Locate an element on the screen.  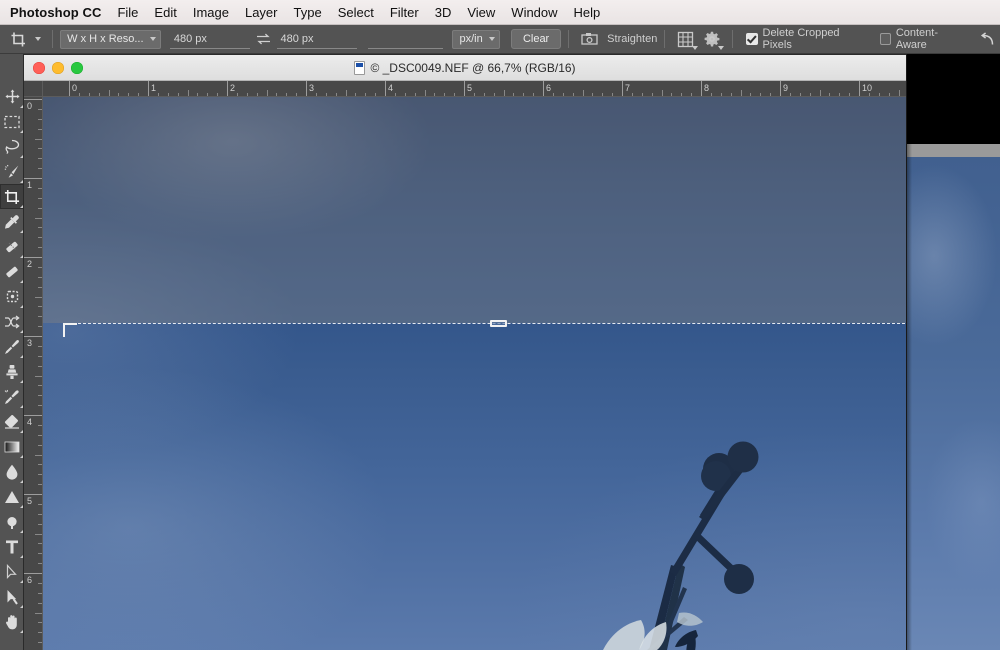
tools-panel is located at coordinates (12, 352).